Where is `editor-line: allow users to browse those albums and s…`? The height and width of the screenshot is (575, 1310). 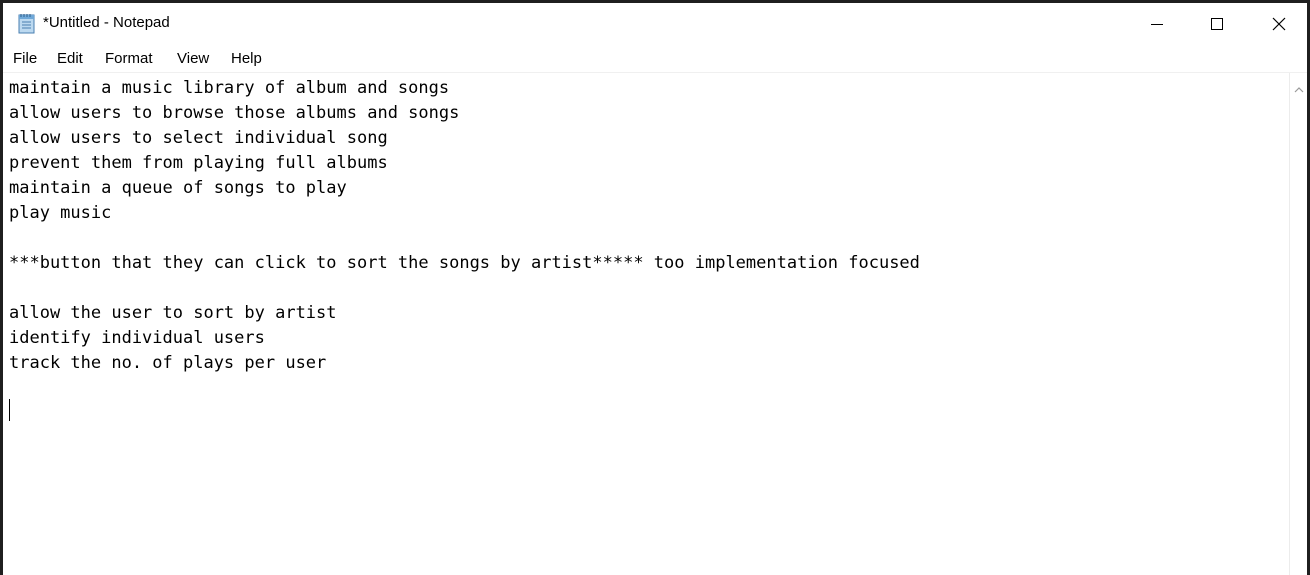 editor-line: allow users to browse those albums and s… is located at coordinates (234, 113).